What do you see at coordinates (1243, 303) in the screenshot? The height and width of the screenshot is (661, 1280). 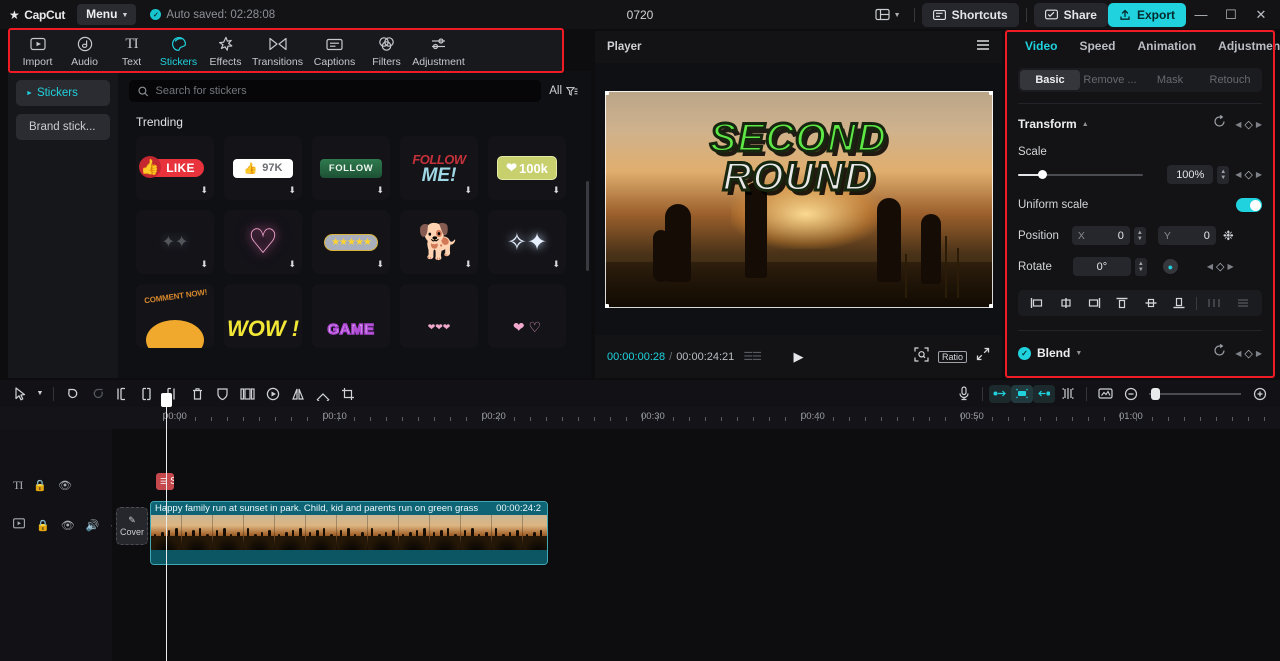 I see `distribute-vertical-icon` at bounding box center [1243, 303].